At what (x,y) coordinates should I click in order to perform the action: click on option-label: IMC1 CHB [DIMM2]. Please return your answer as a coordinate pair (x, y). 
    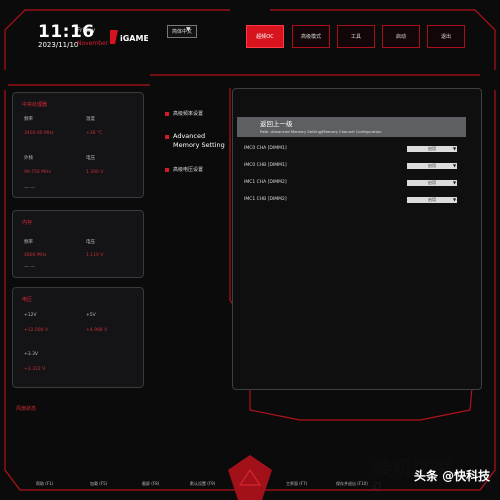
    Looking at the image, I should click on (265, 199).